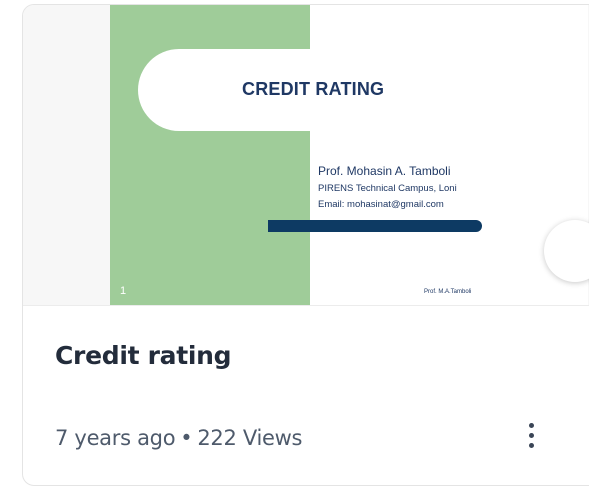 The width and height of the screenshot is (589, 488). What do you see at coordinates (313, 89) in the screenshot?
I see `slide-title: CREDIT RATING` at bounding box center [313, 89].